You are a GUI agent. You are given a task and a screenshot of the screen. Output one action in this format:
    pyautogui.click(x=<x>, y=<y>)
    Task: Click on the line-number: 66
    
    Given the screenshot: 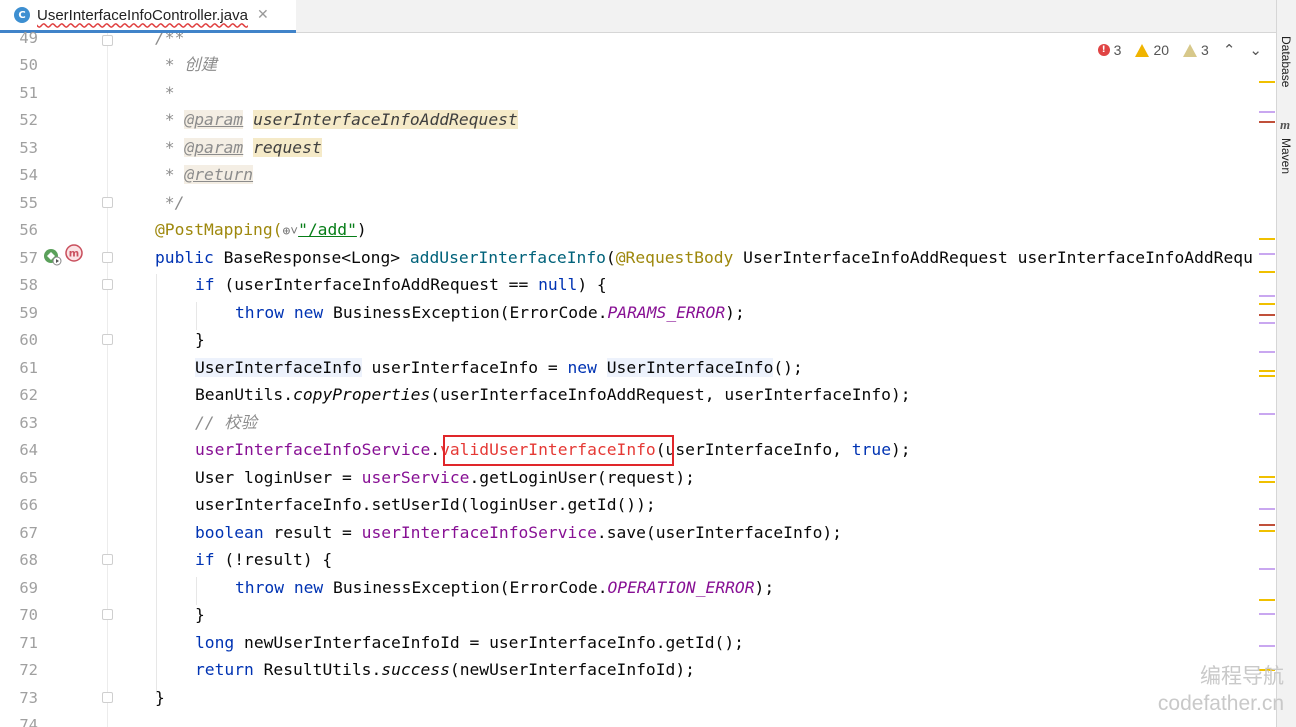 What is the action you would take?
    pyautogui.click(x=28, y=505)
    